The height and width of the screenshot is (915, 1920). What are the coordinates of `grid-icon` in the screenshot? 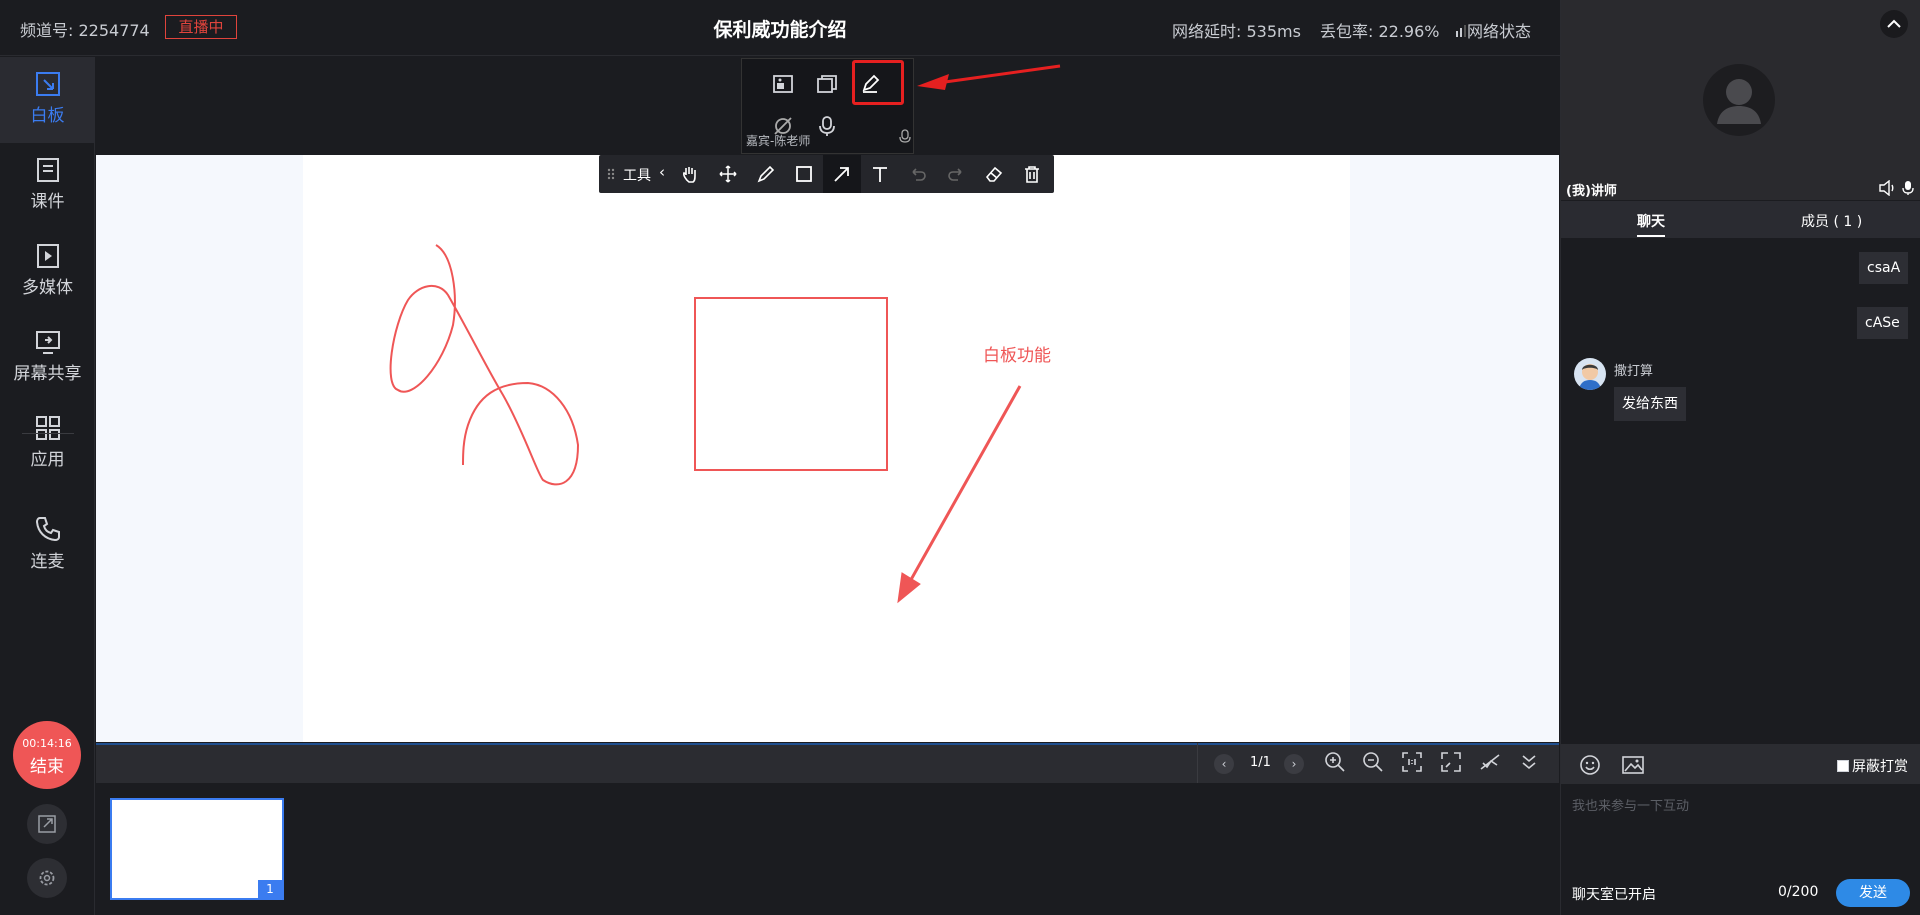 It's located at (47, 428).